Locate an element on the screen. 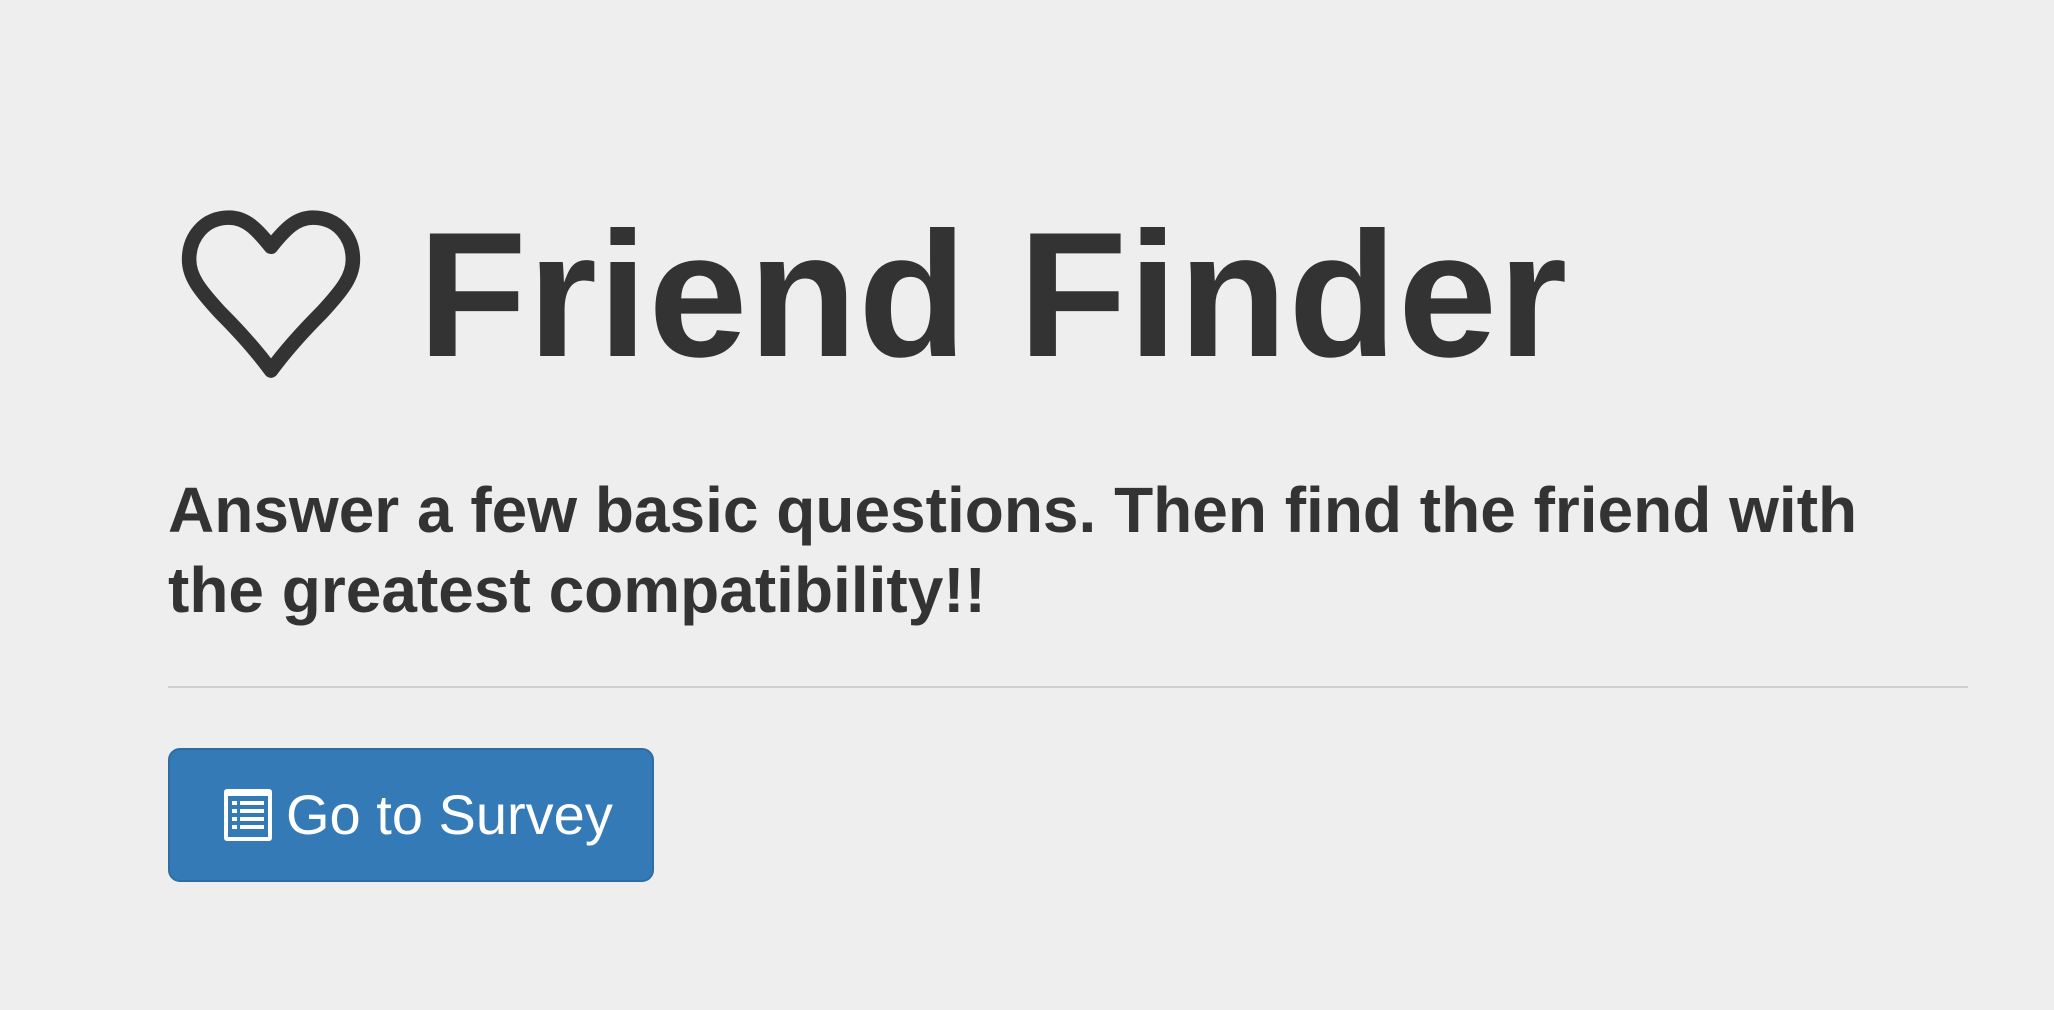 The height and width of the screenshot is (1010, 2054). go-to-survey-button: Go to Survey is located at coordinates (411, 815).